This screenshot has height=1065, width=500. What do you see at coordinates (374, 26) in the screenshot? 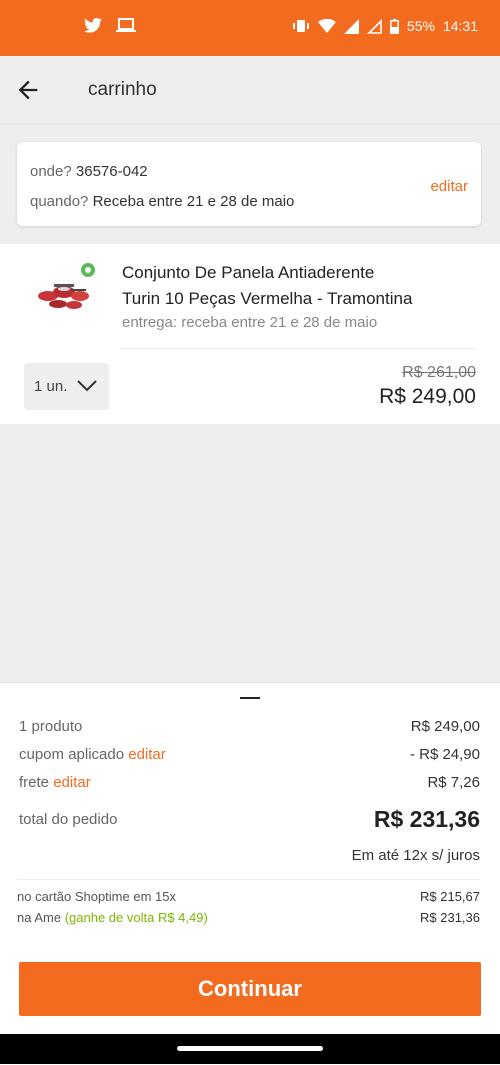
I see `signal-outline-icon` at bounding box center [374, 26].